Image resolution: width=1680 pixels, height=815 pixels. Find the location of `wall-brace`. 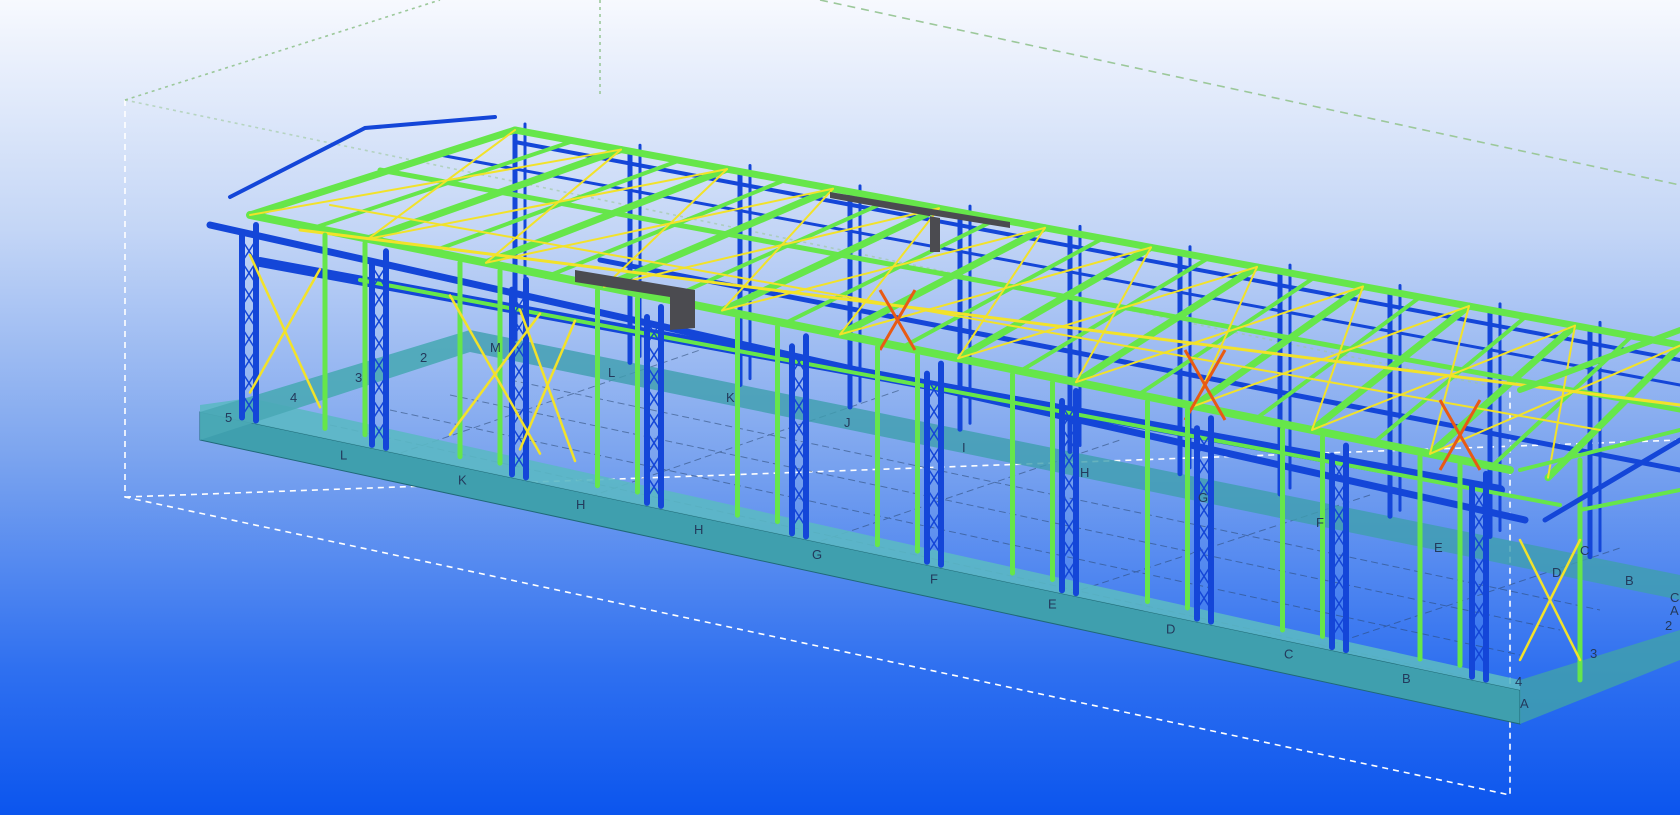

wall-brace is located at coordinates (285, 330).